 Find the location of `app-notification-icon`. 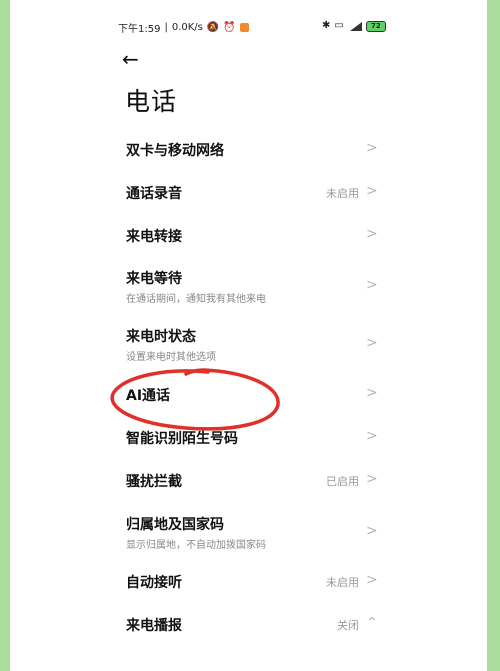

app-notification-icon is located at coordinates (244, 27).